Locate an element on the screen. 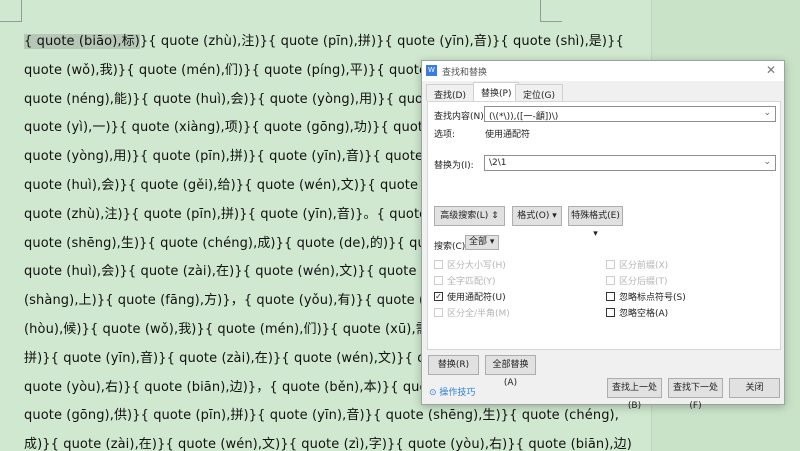 This screenshot has width=800, height=451. search-direction-value: 全部 is located at coordinates (478, 242).